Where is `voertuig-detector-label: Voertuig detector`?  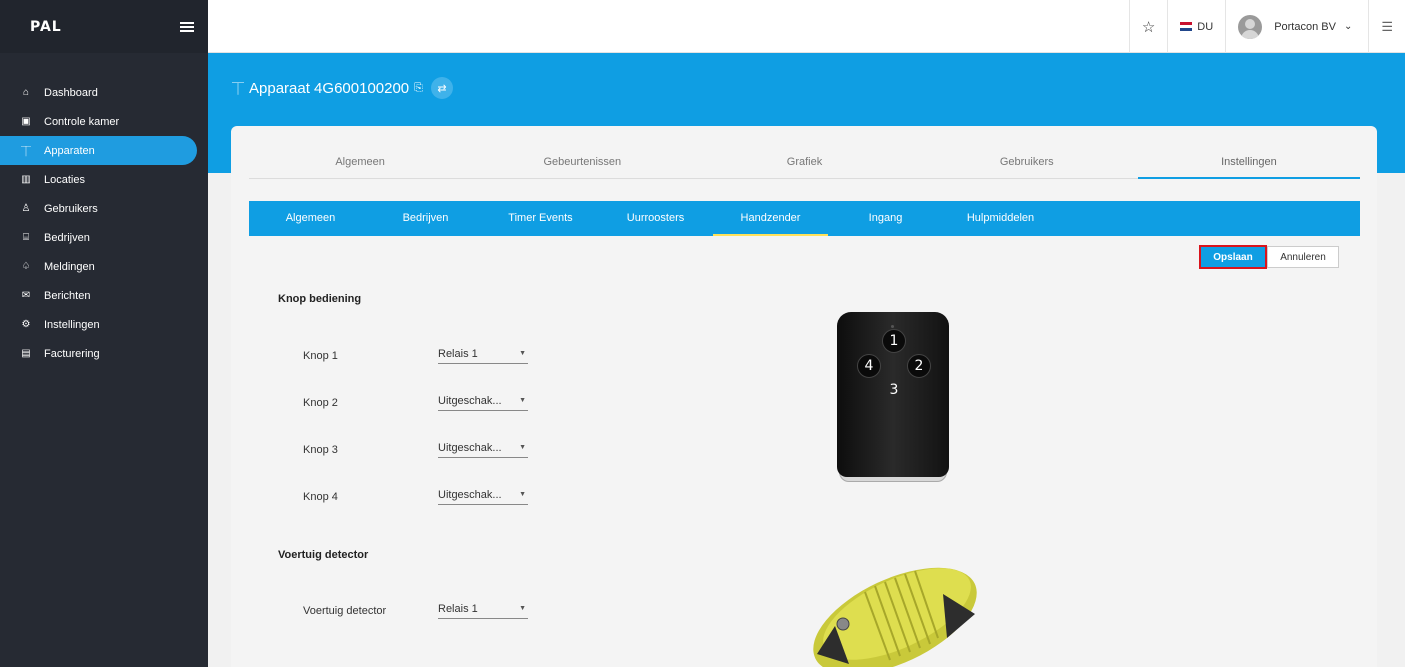
voertuig-detector-label: Voertuig detector is located at coordinates (345, 611).